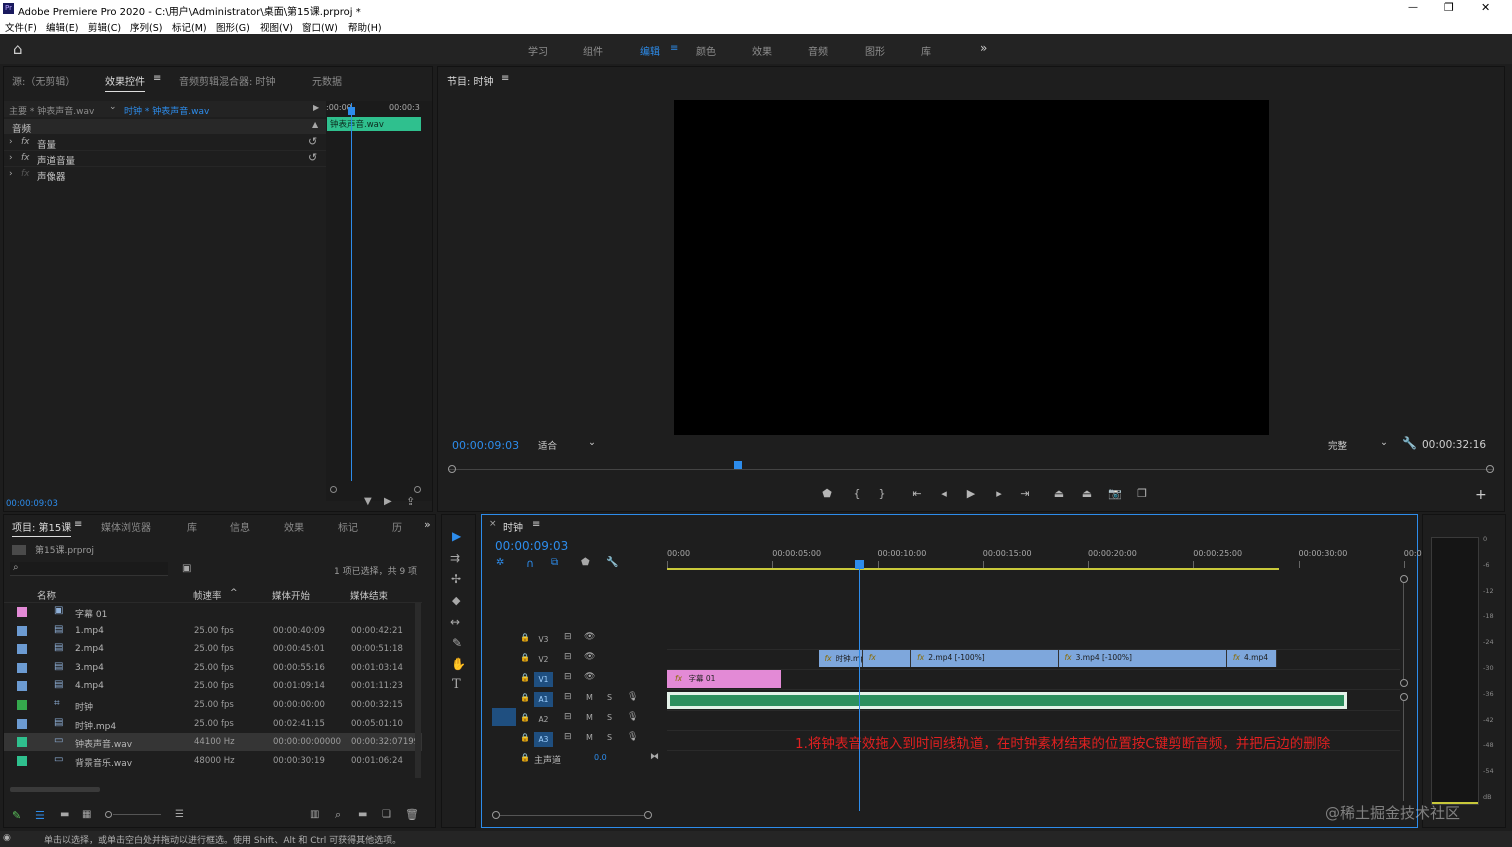 Image resolution: width=1512 pixels, height=847 pixels. Describe the element at coordinates (1059, 493) in the screenshot. I see `lift-icon: ⏏` at that location.